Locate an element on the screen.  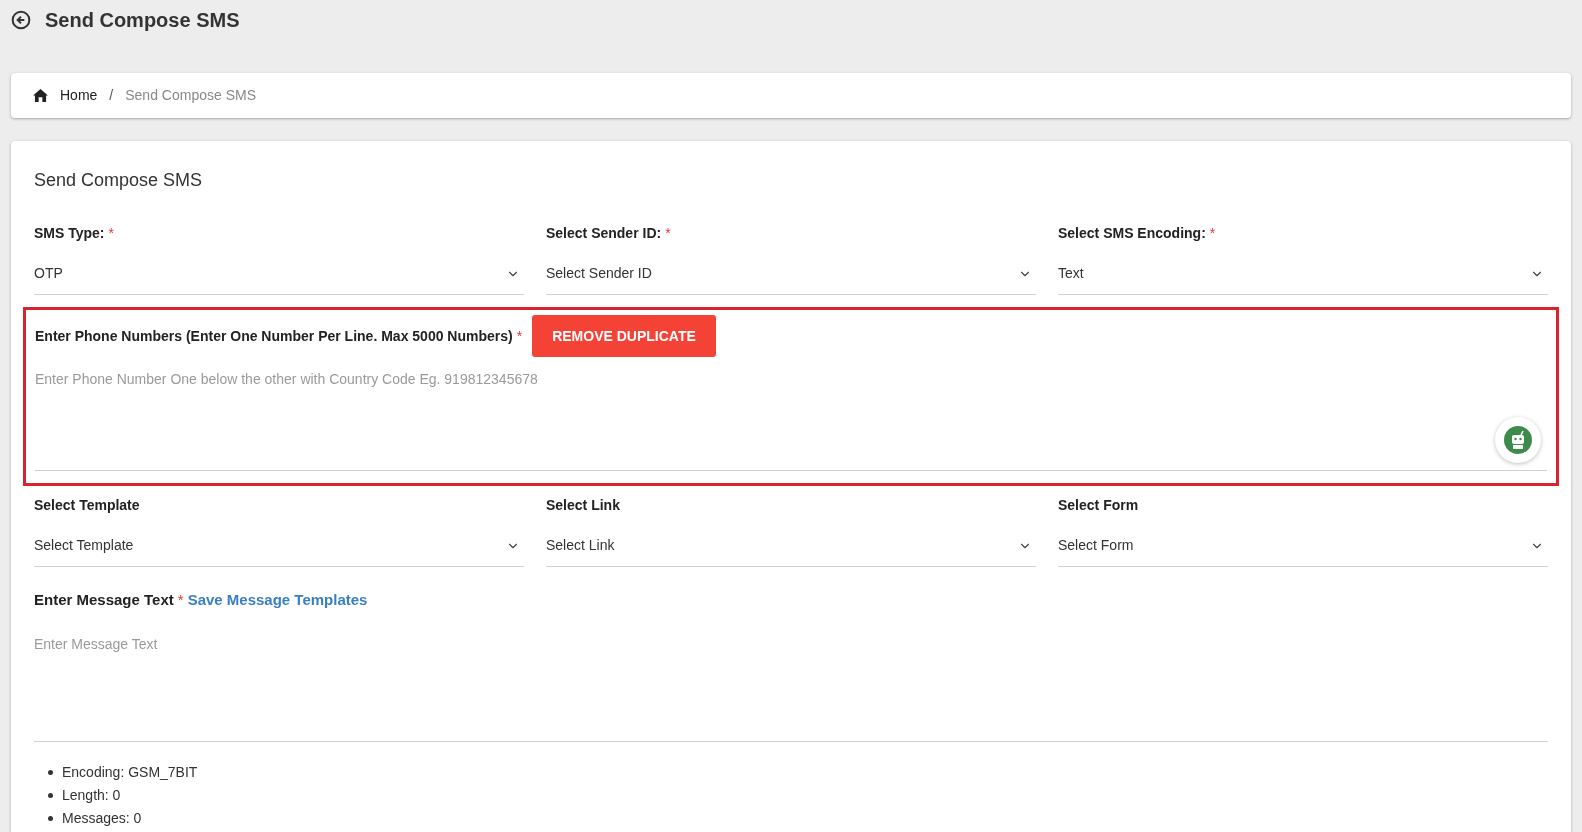
select-dropdown: OTP is located at coordinates (279, 279).